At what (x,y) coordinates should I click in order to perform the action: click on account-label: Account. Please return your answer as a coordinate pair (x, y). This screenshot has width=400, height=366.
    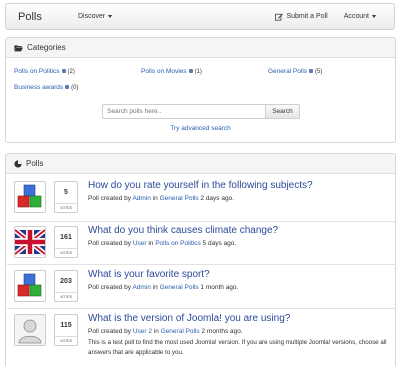
    Looking at the image, I should click on (356, 16).